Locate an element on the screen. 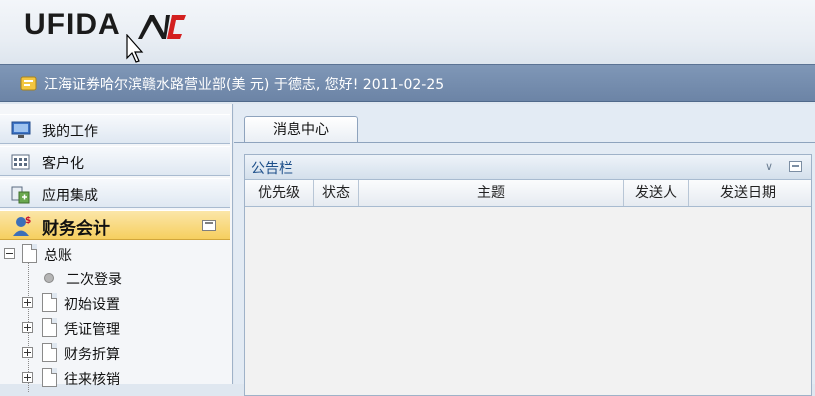 This screenshot has width=815, height=396. tree-node-initial-setup: 初始设置 is located at coordinates (115, 303).